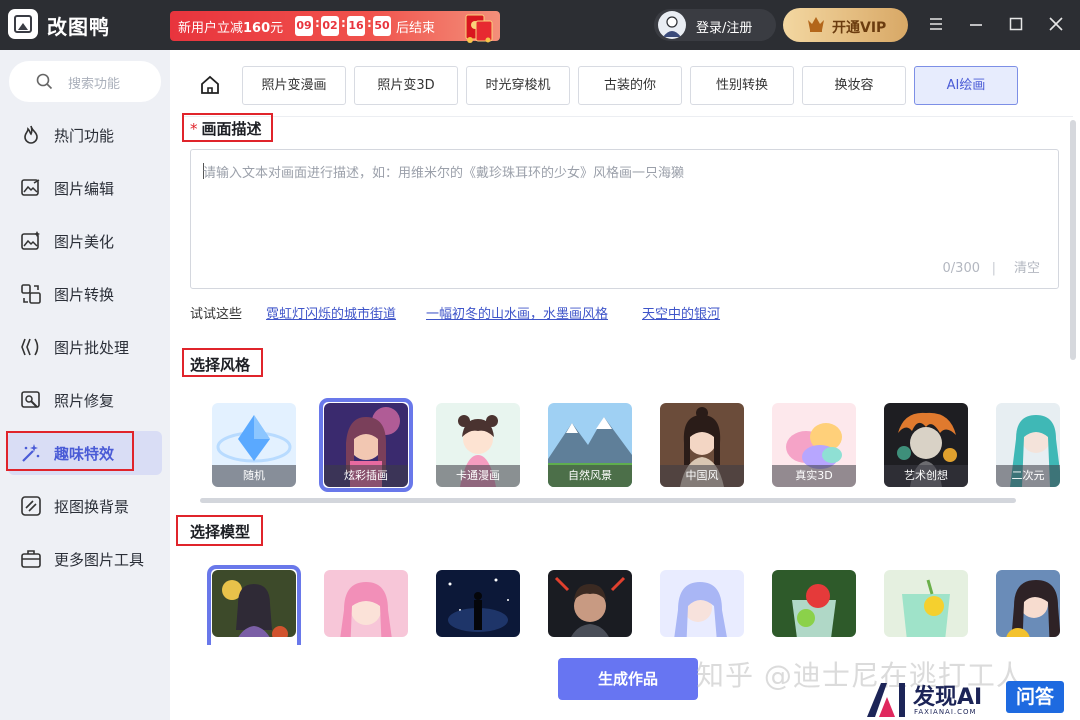 The height and width of the screenshot is (720, 1080). I want to click on vertical-scrollbar, so click(1073, 240).